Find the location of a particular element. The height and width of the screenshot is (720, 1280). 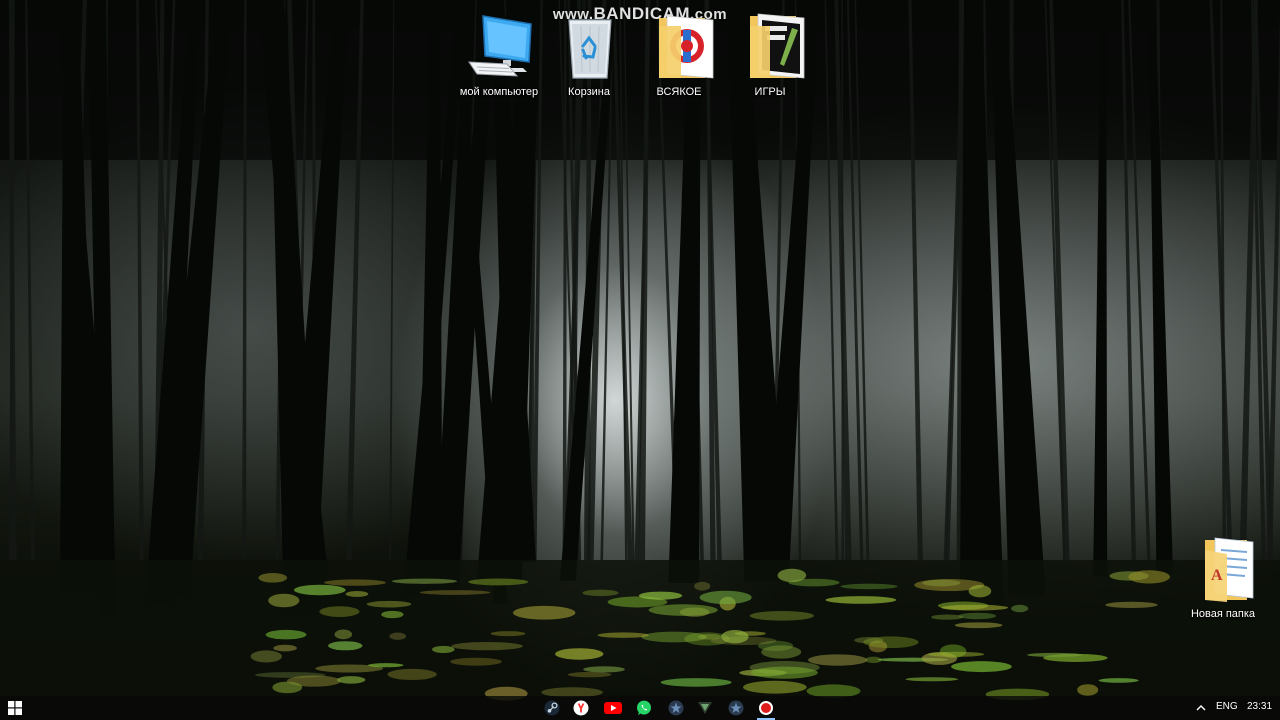

recycle-bin-icon is located at coordinates (590, 49).